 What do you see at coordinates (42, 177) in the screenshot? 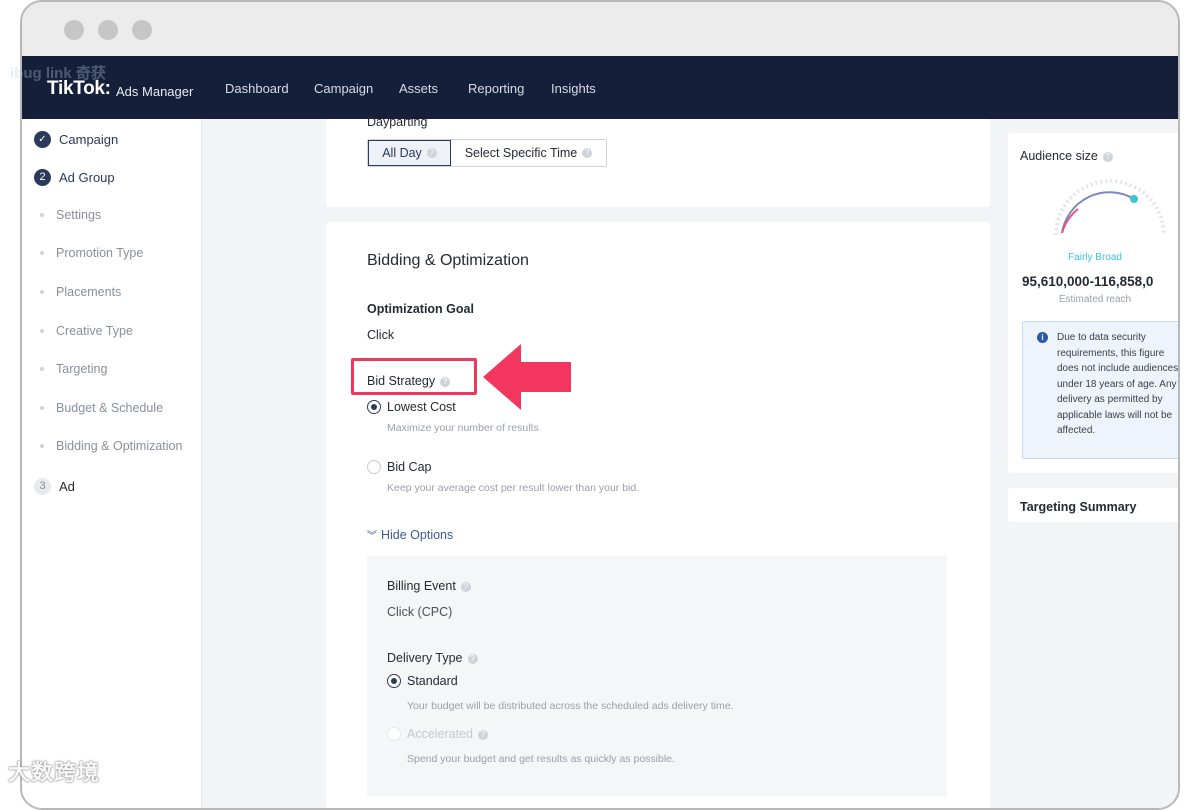
I see `step-number-badge: 2` at bounding box center [42, 177].